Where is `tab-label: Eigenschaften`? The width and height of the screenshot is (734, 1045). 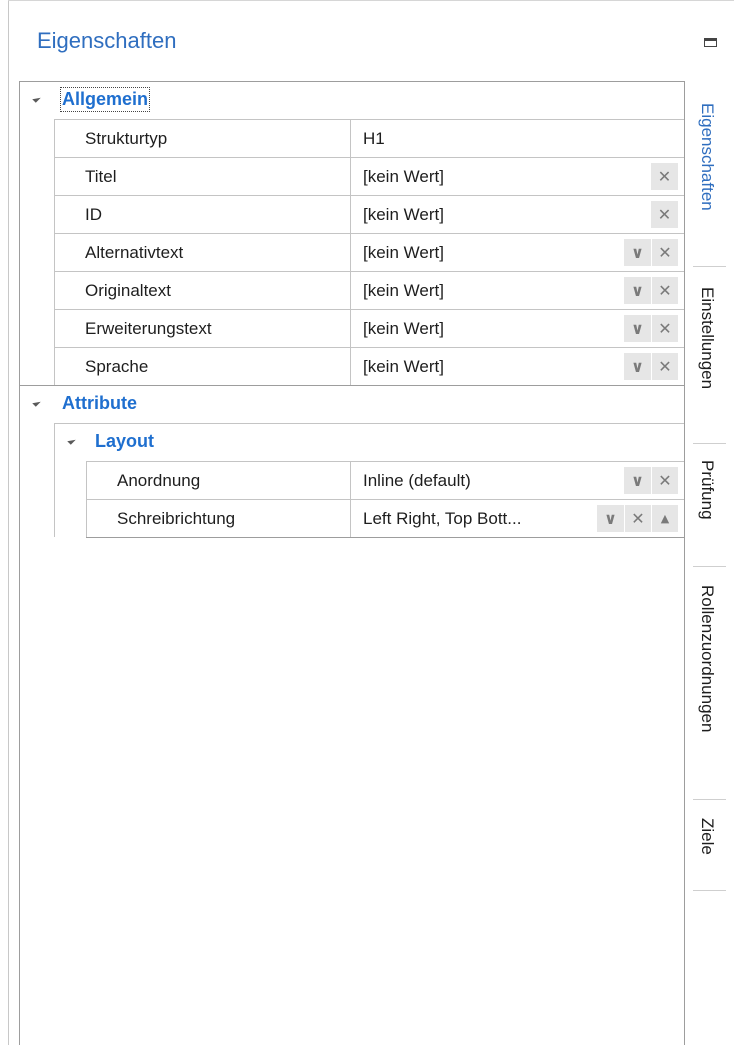 tab-label: Eigenschaften is located at coordinates (707, 157).